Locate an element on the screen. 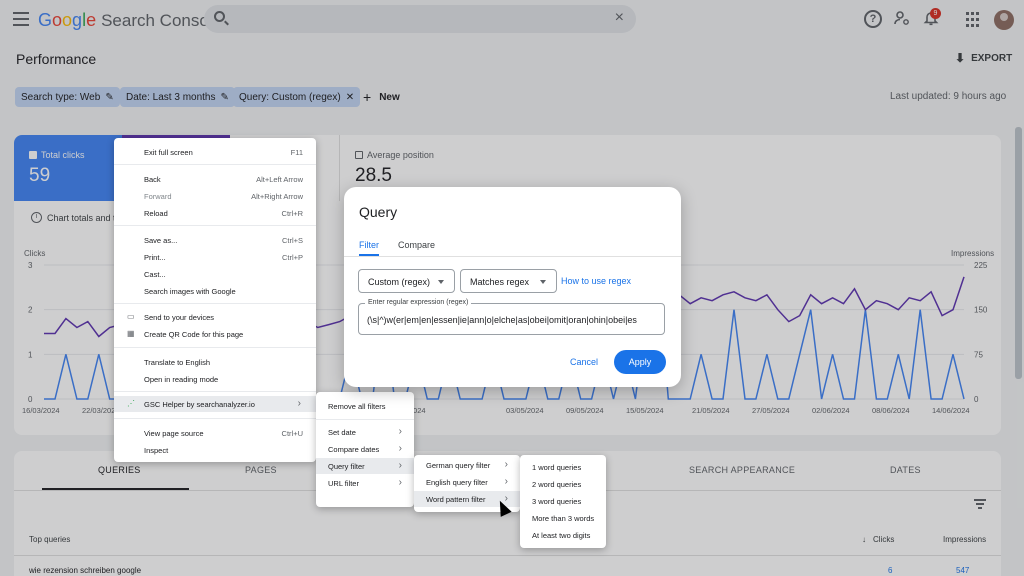  how-to-use-regex-link: How to use regex is located at coordinates (596, 281).